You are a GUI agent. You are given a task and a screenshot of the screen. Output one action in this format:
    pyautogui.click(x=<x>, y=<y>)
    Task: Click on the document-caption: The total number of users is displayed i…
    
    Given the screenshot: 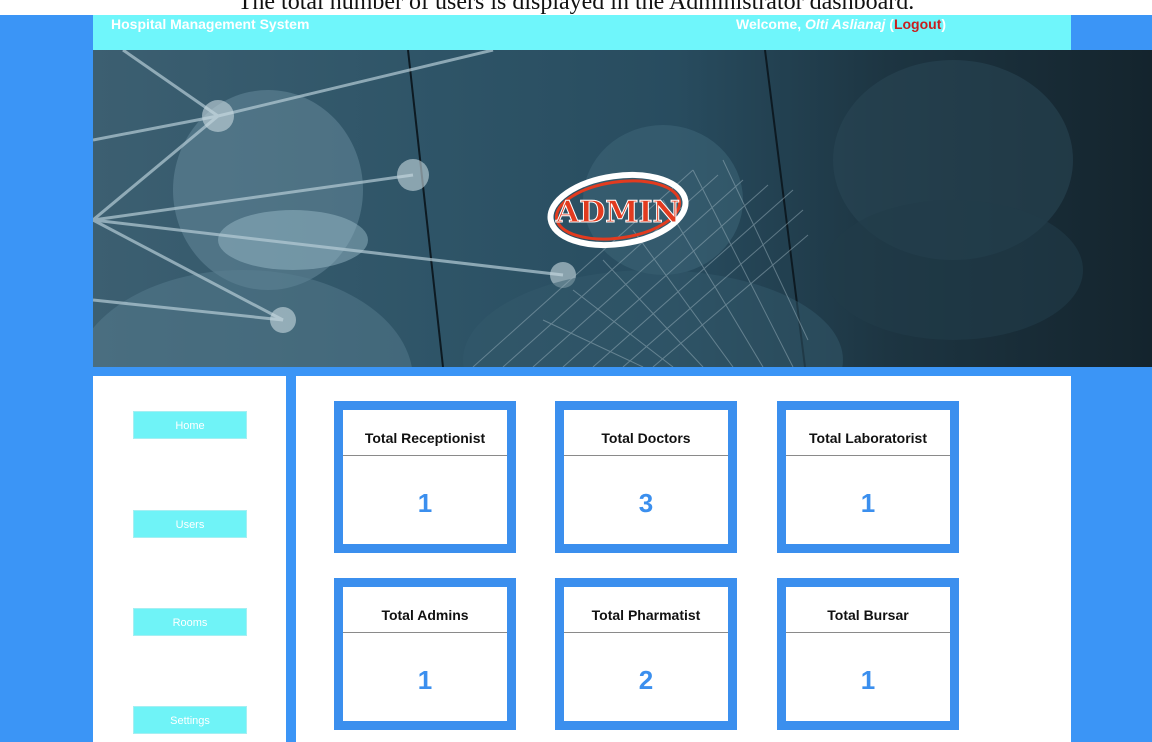 What is the action you would take?
    pyautogui.click(x=576, y=7)
    